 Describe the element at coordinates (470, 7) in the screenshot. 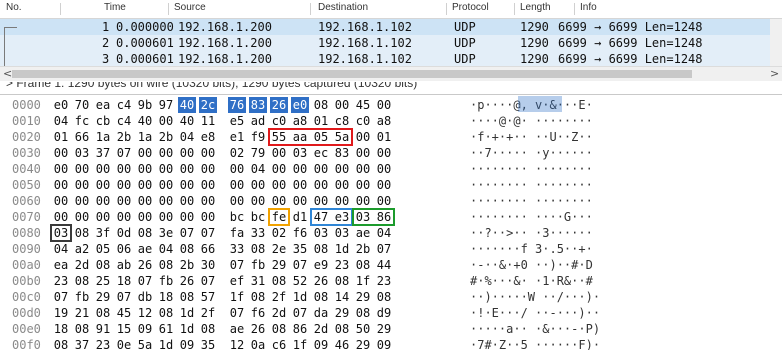

I see `col-protocol: Protocol` at that location.